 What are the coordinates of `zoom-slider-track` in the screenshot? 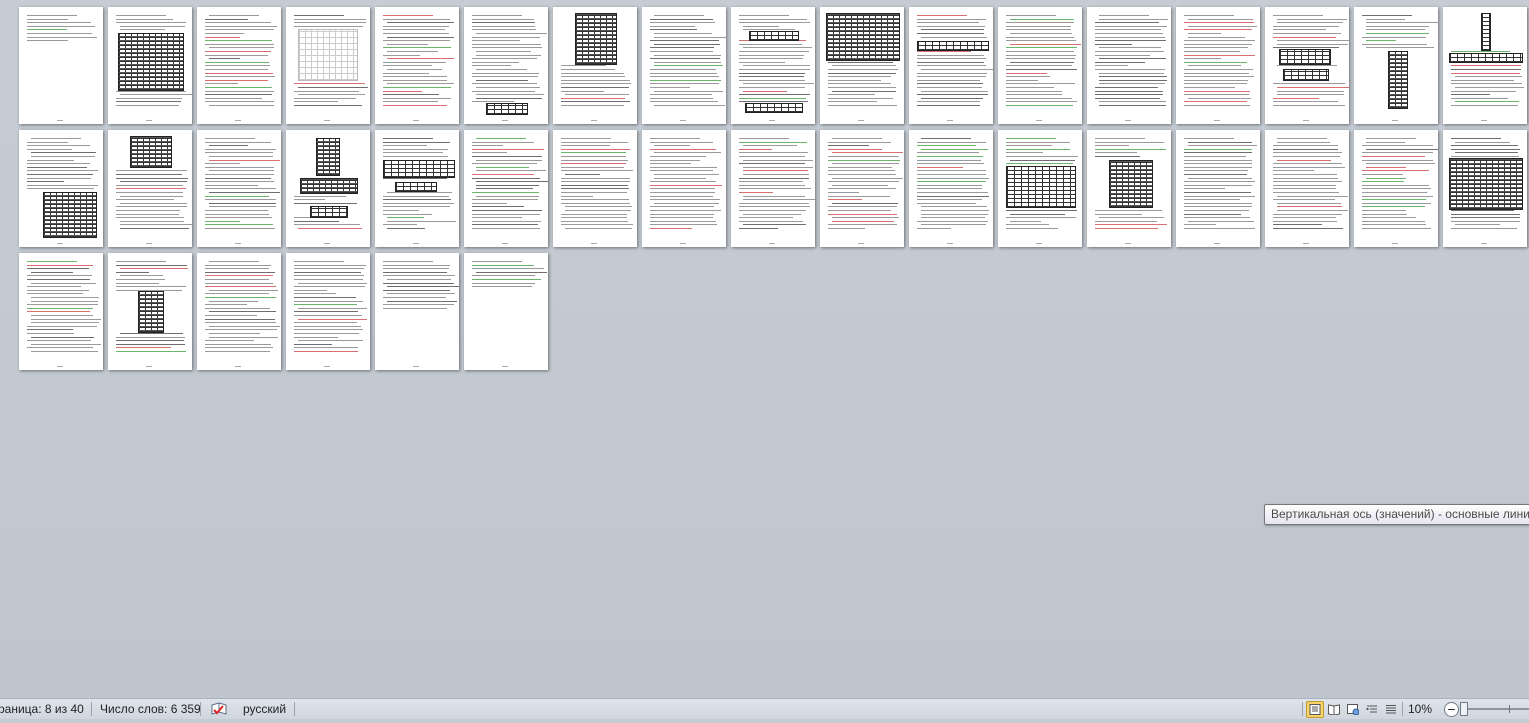 It's located at (1494, 709).